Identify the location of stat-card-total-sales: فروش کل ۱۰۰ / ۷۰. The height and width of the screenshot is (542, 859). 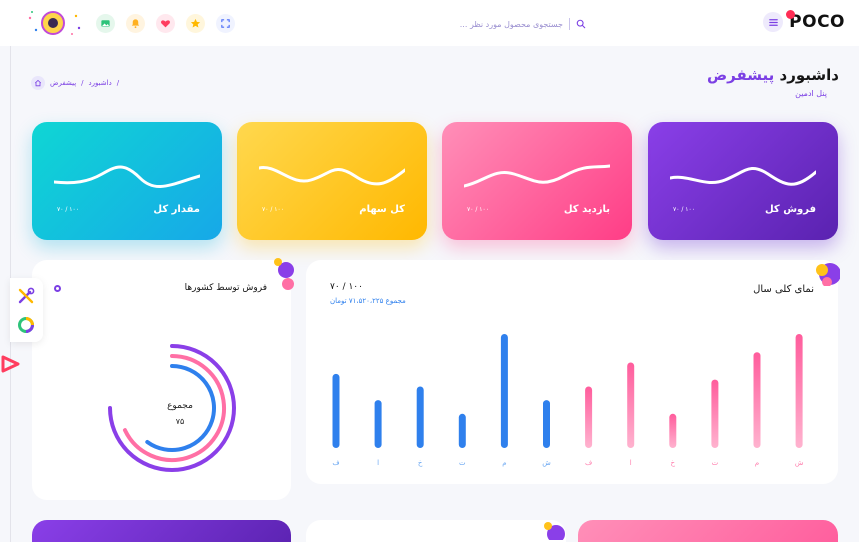
(743, 181).